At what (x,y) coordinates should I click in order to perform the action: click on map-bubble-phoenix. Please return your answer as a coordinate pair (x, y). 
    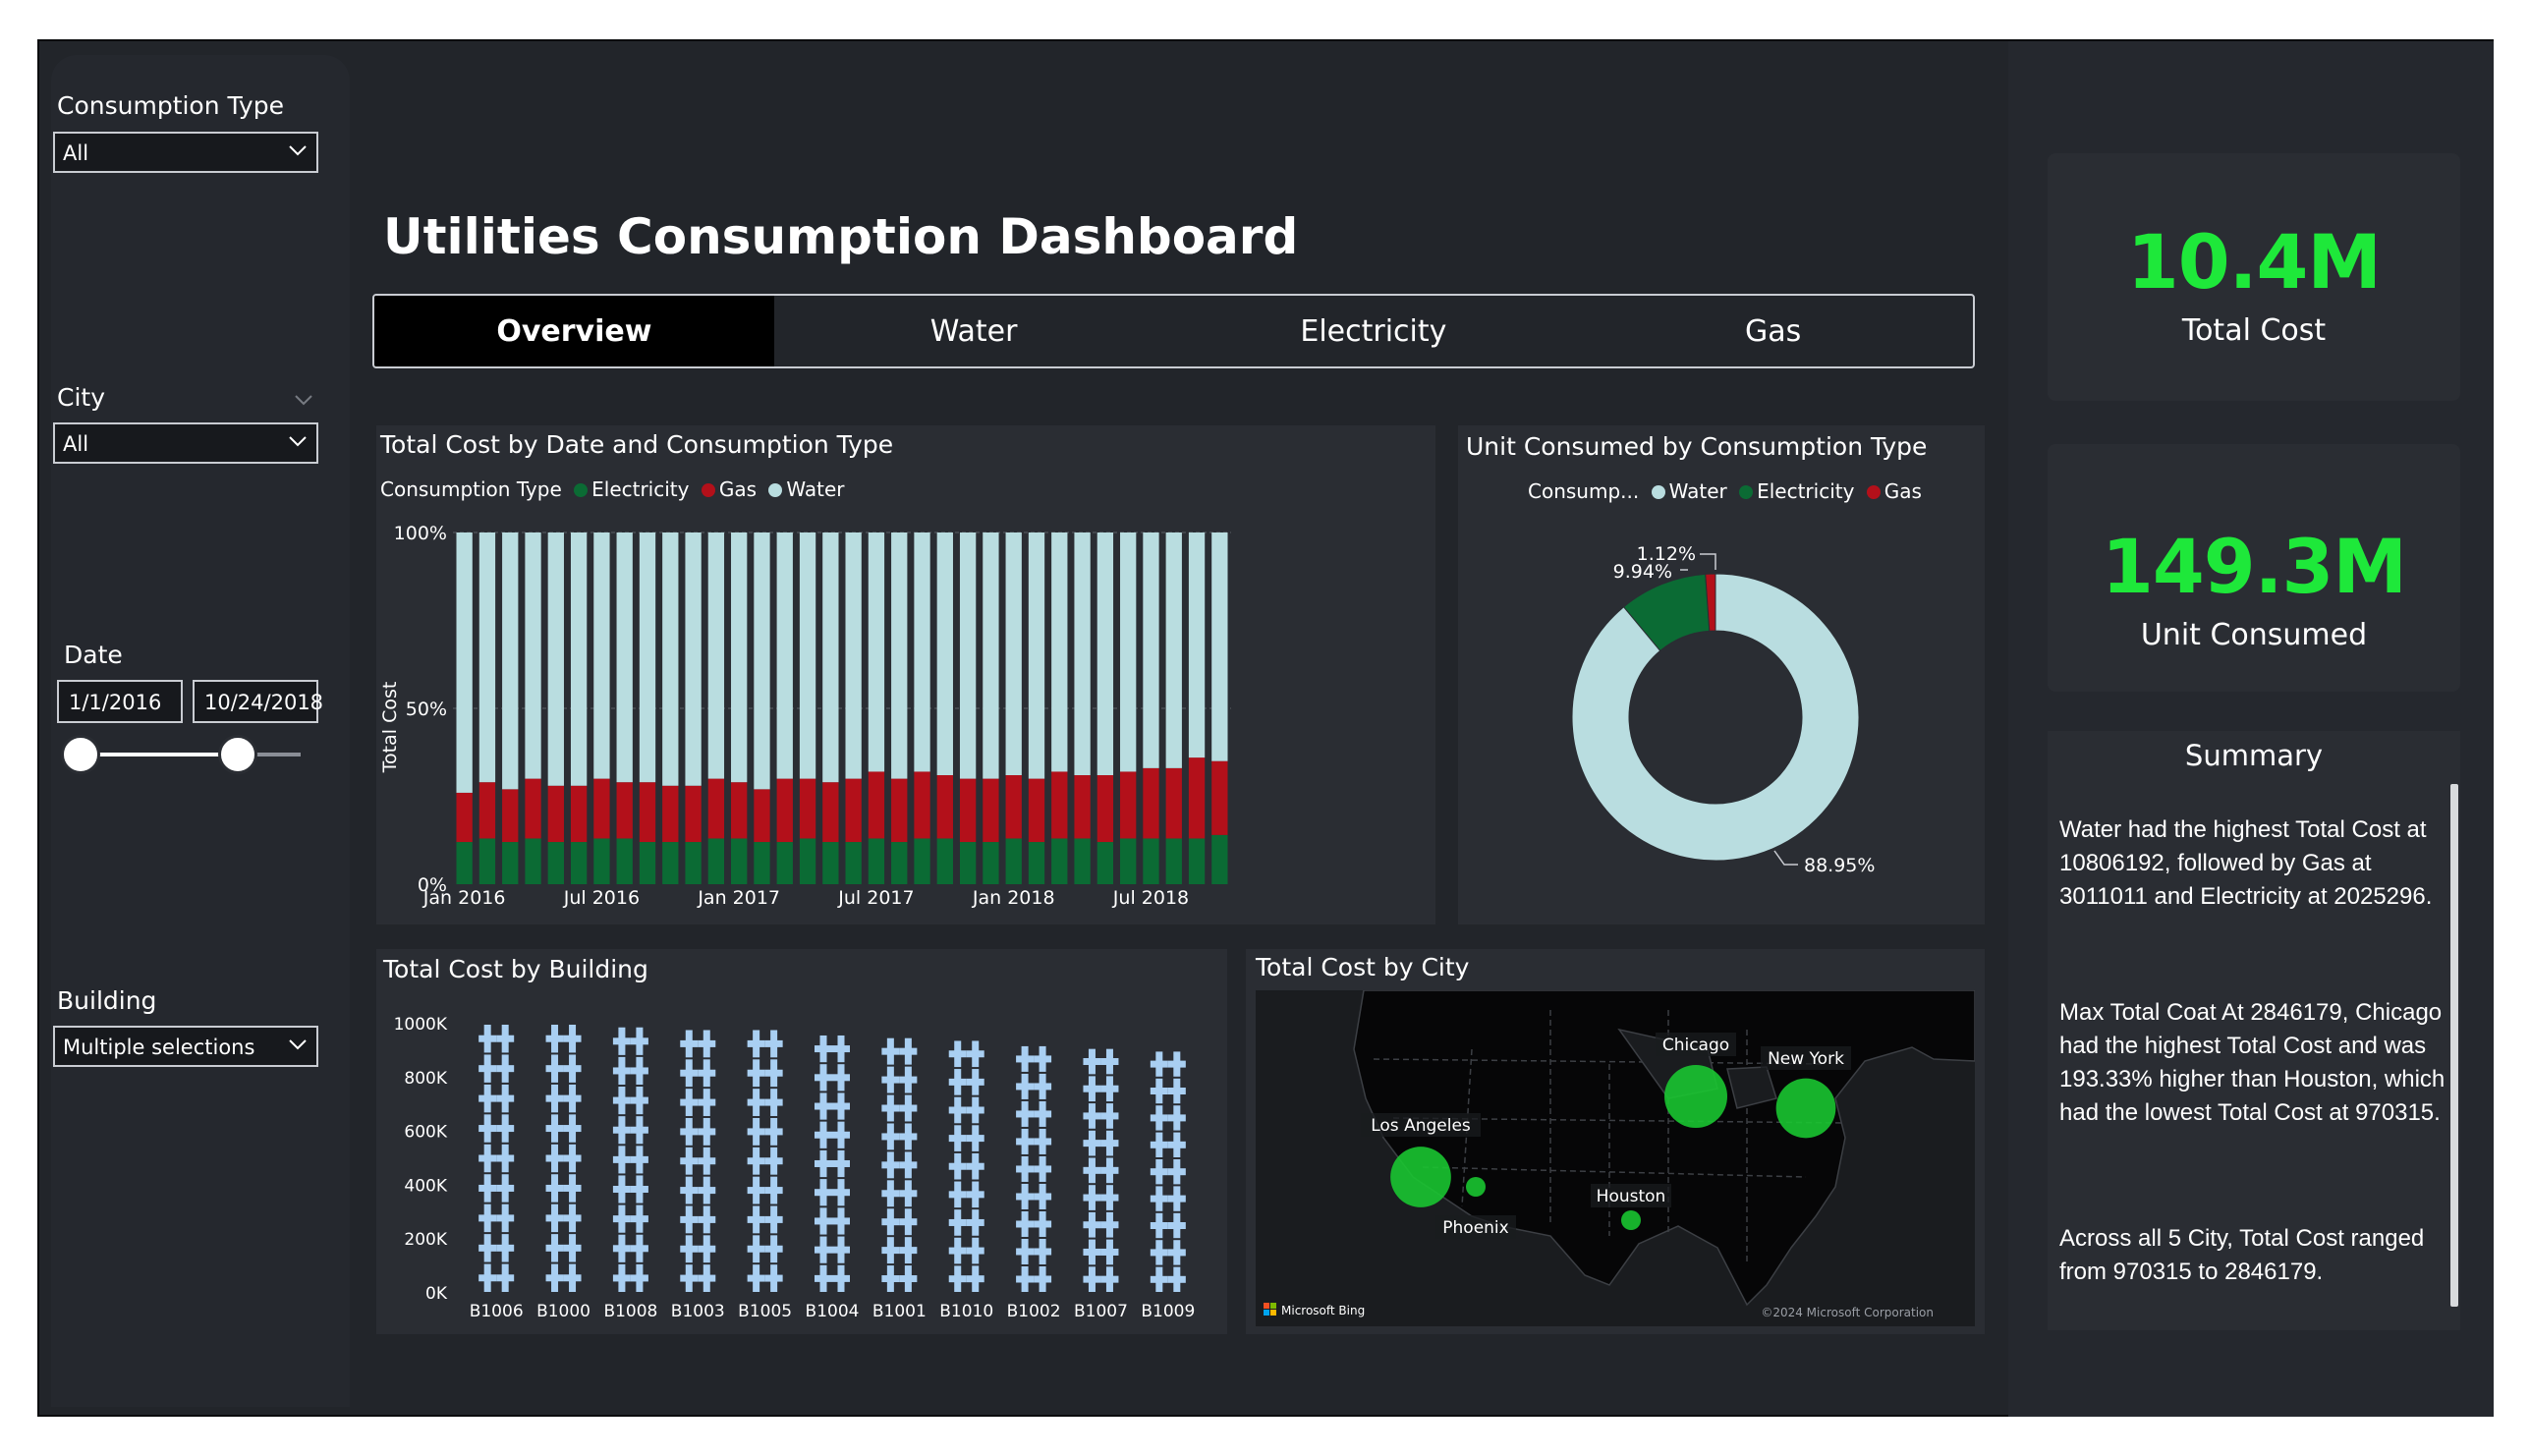
    Looking at the image, I should click on (1476, 1187).